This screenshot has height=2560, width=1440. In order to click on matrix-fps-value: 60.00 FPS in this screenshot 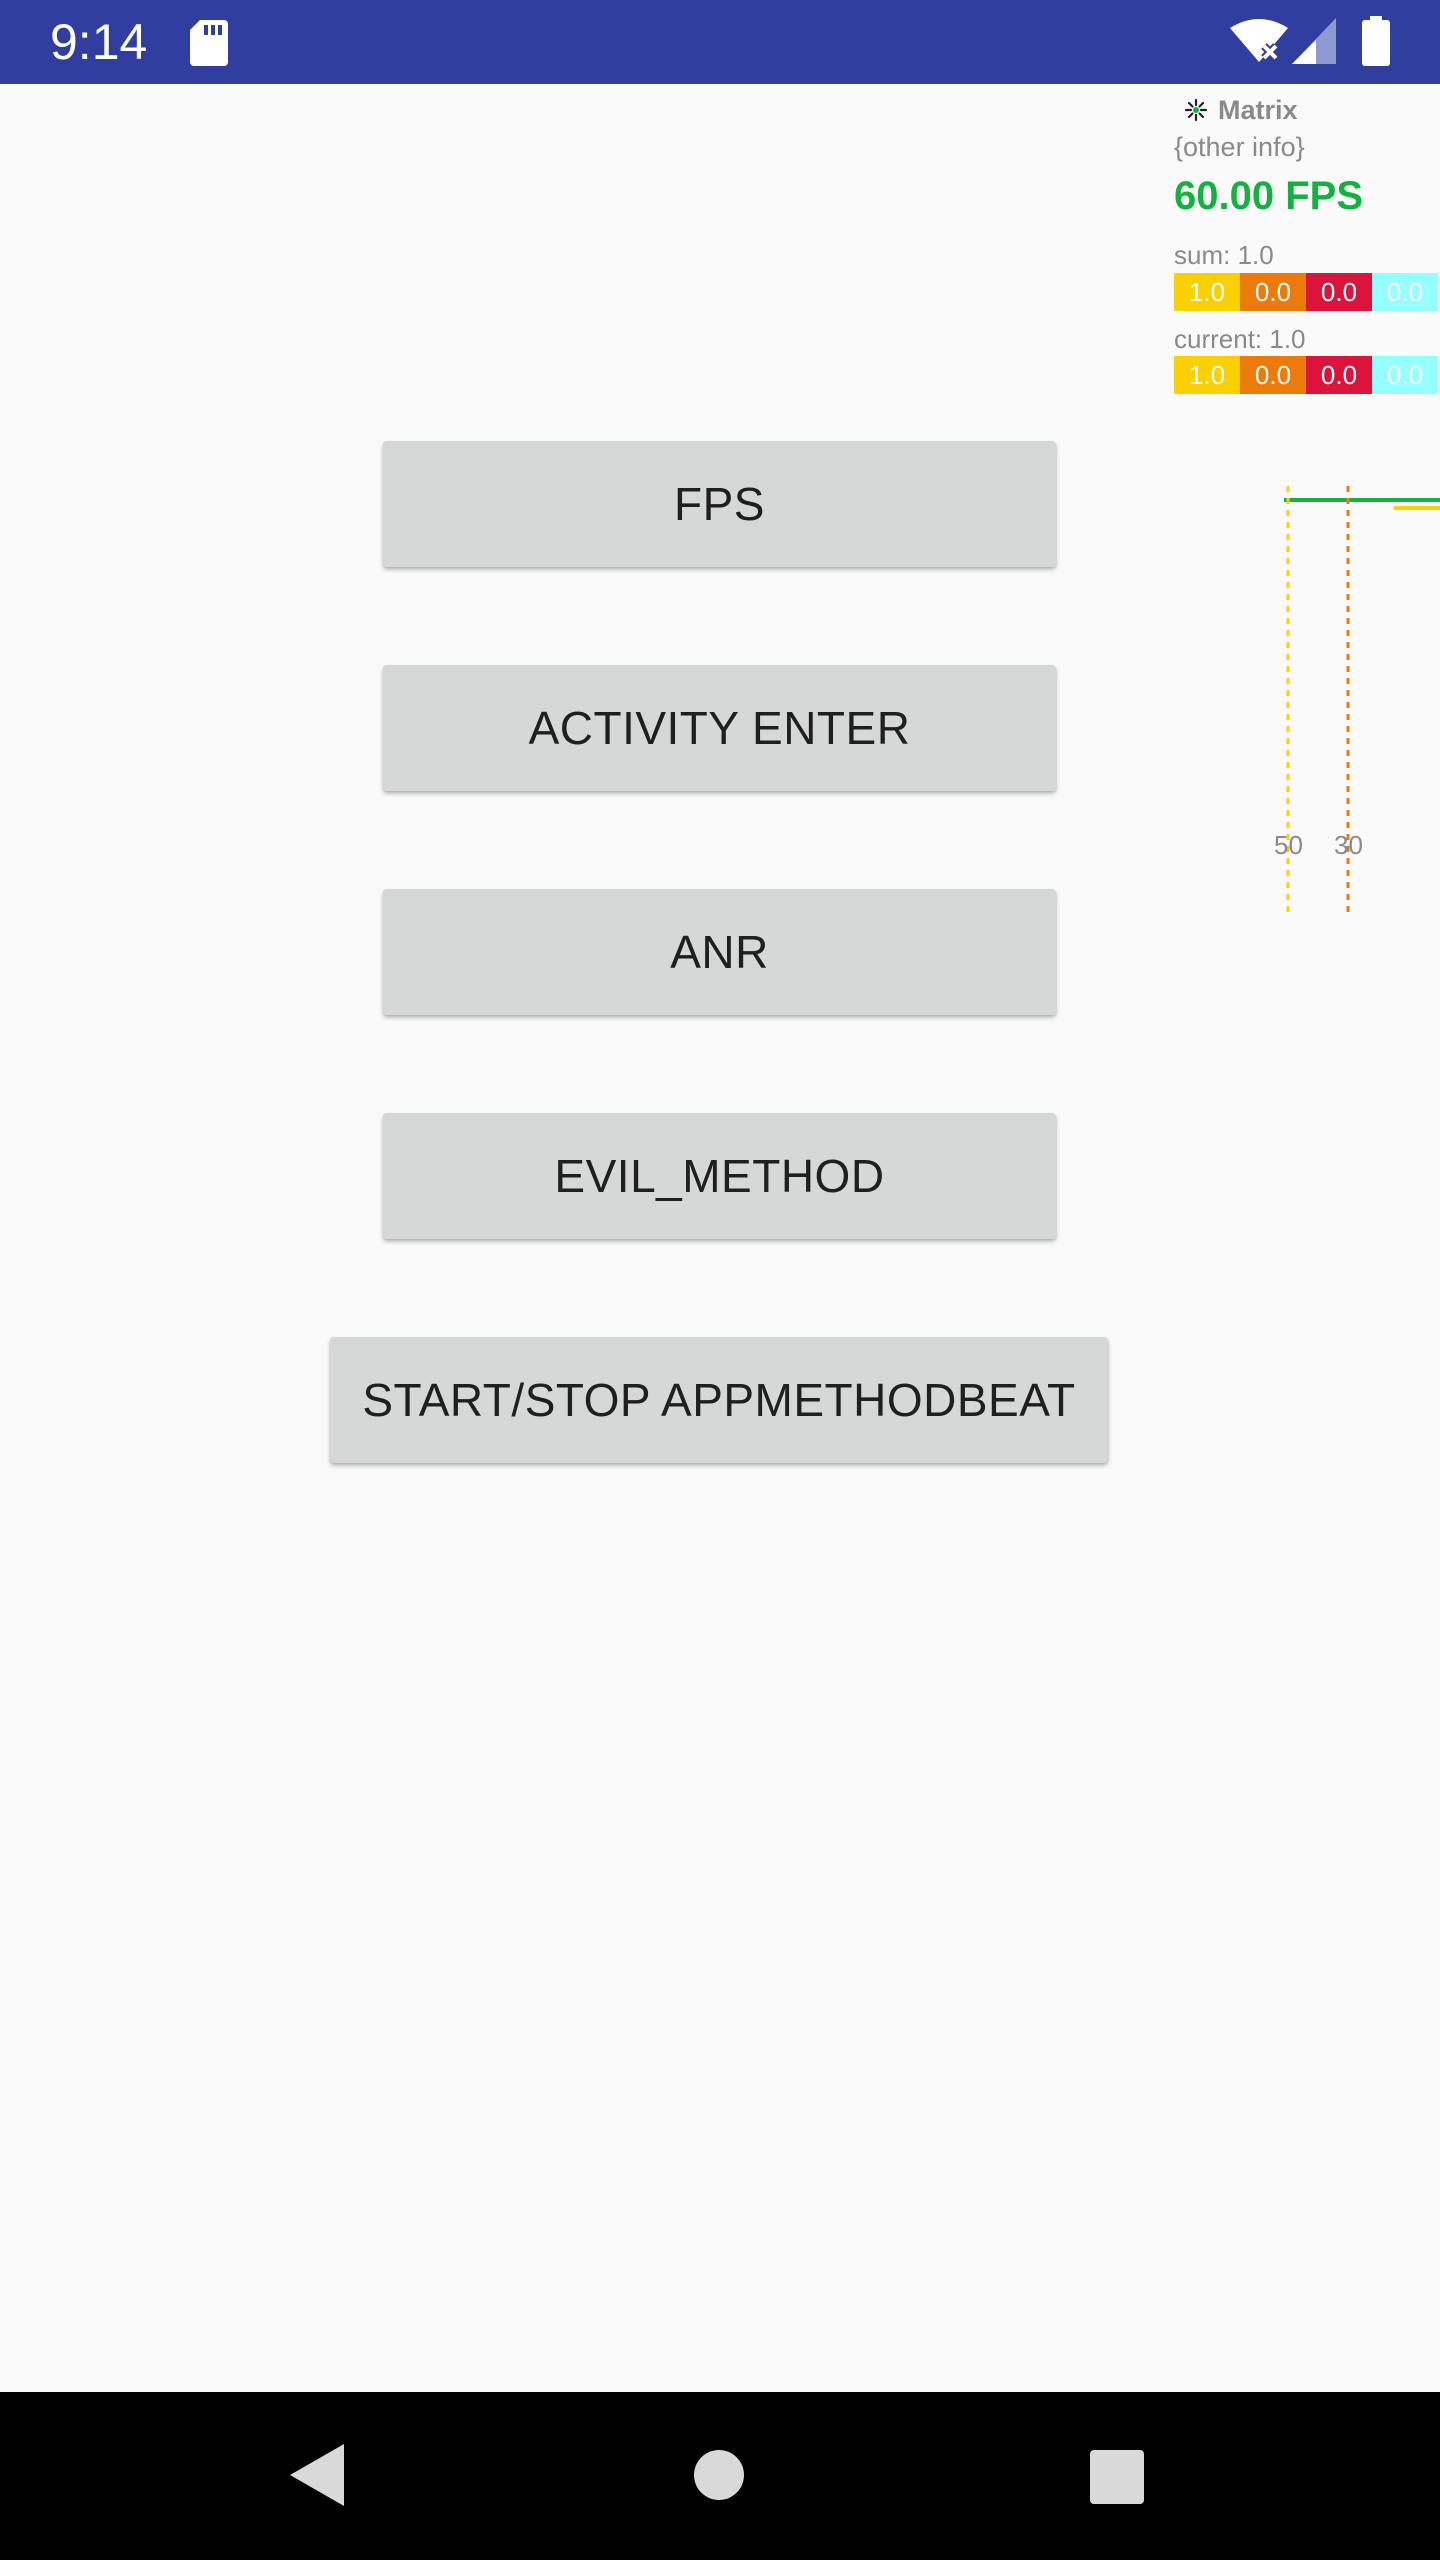, I will do `click(1269, 196)`.